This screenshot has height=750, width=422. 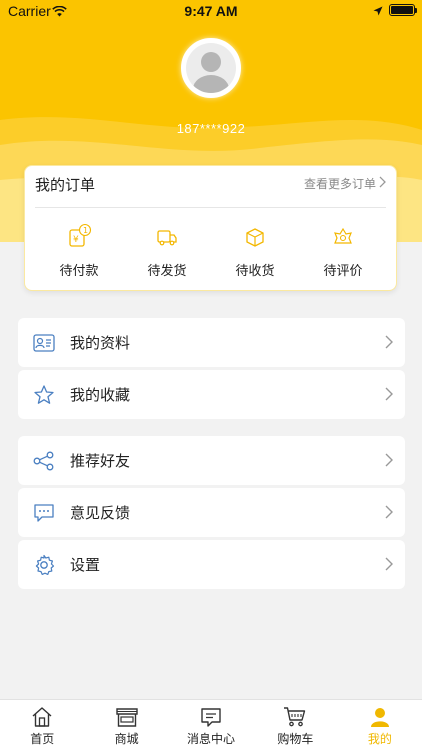 I want to click on user-icon, so click(x=380, y=717).